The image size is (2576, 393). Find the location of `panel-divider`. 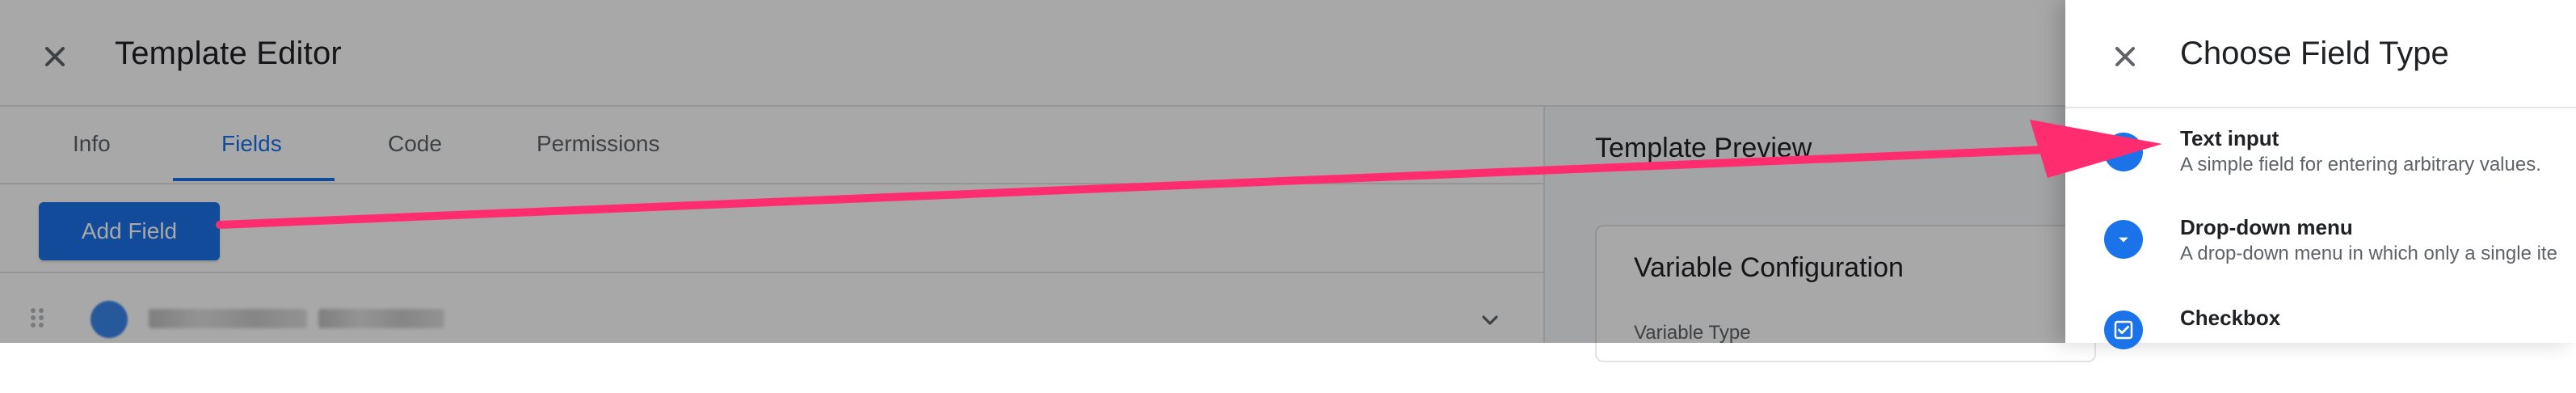

panel-divider is located at coordinates (2320, 108).